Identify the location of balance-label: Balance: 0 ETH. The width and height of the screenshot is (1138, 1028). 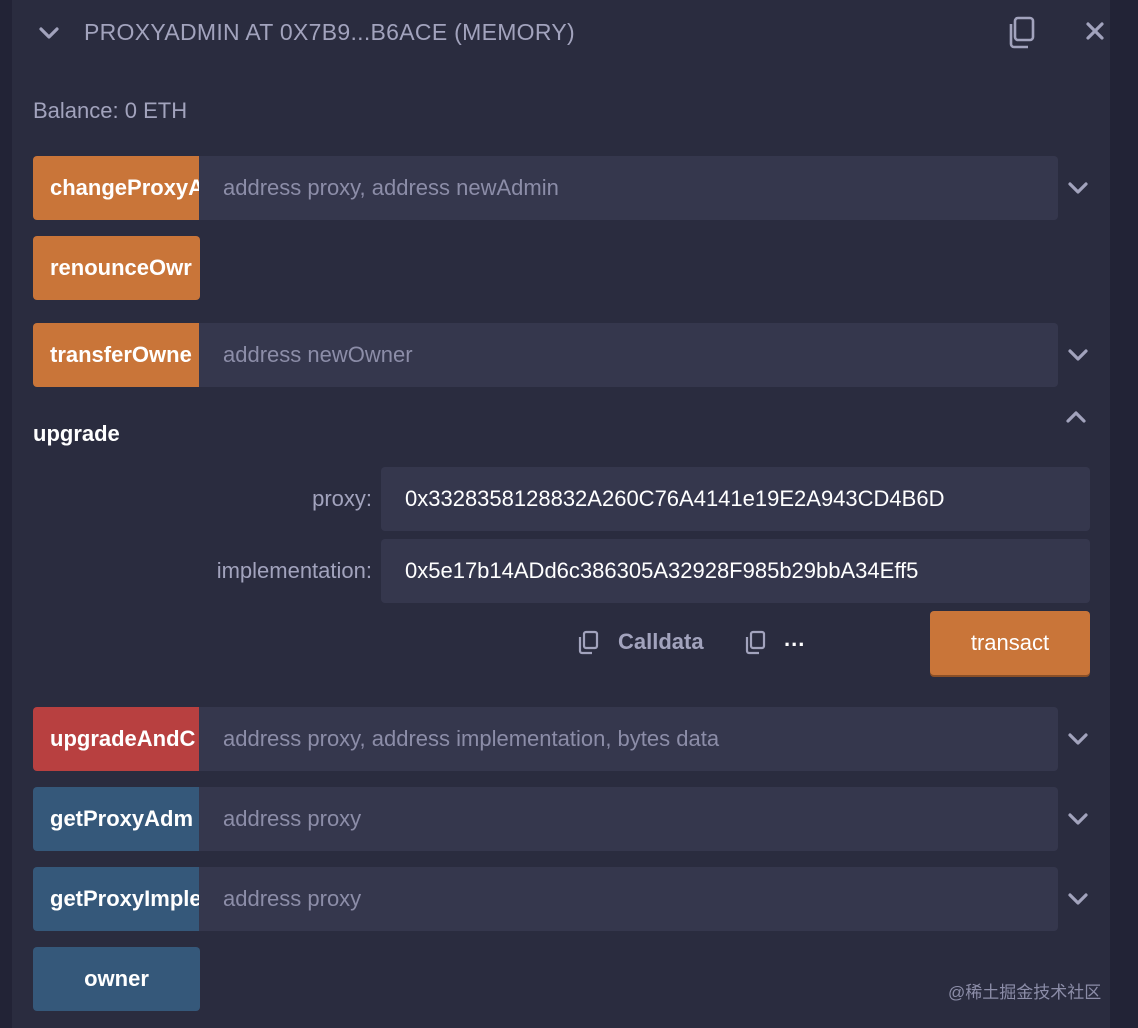
(110, 110).